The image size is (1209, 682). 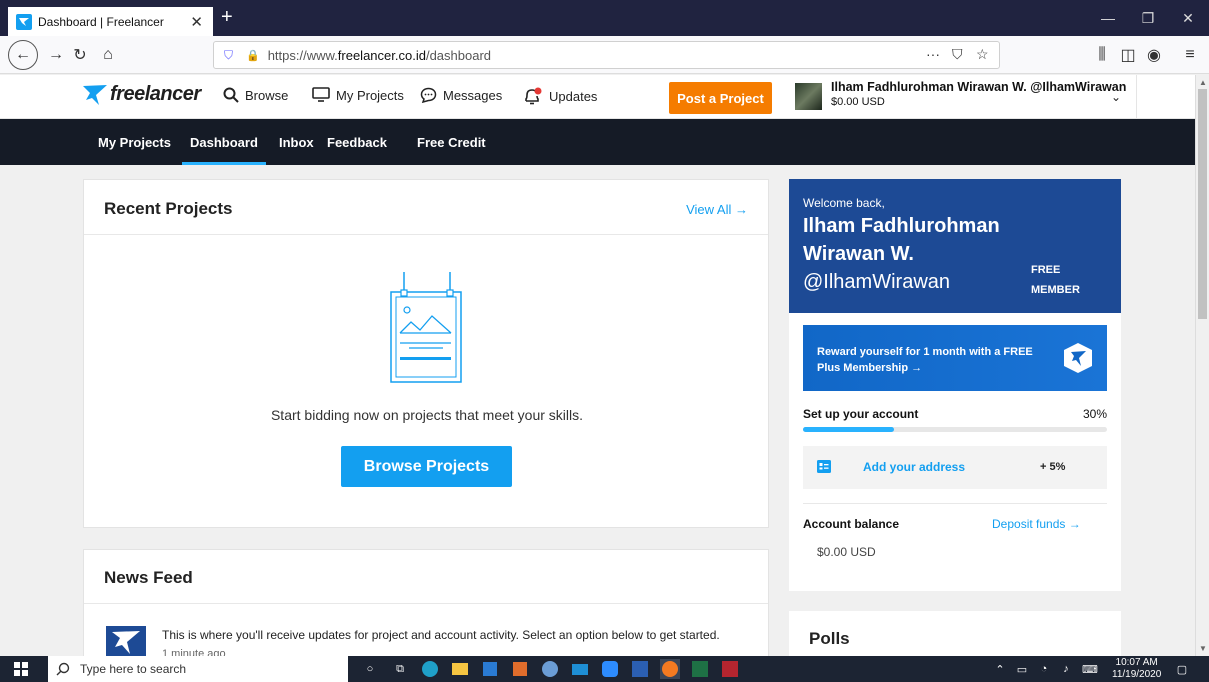 What do you see at coordinates (80, 55) in the screenshot?
I see `reload-icon: ↻` at bounding box center [80, 55].